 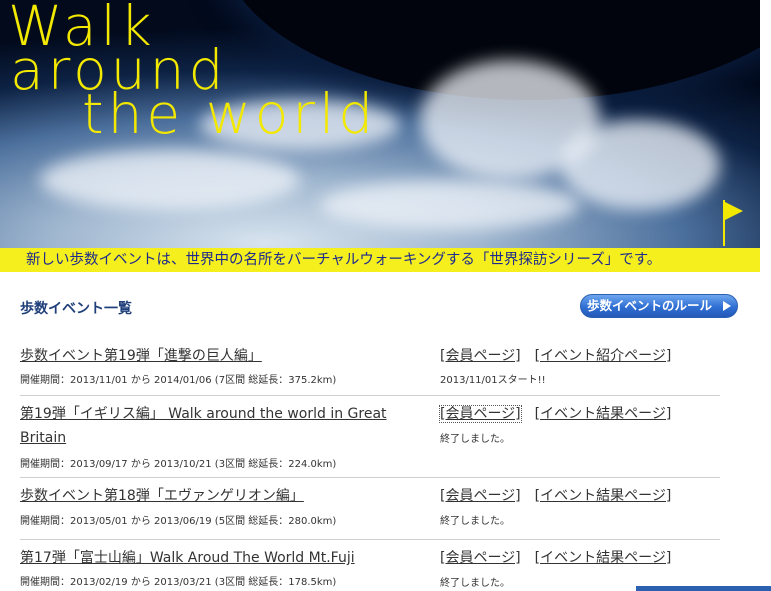 I want to click on banner-title: Walk around the world, so click(x=218, y=71).